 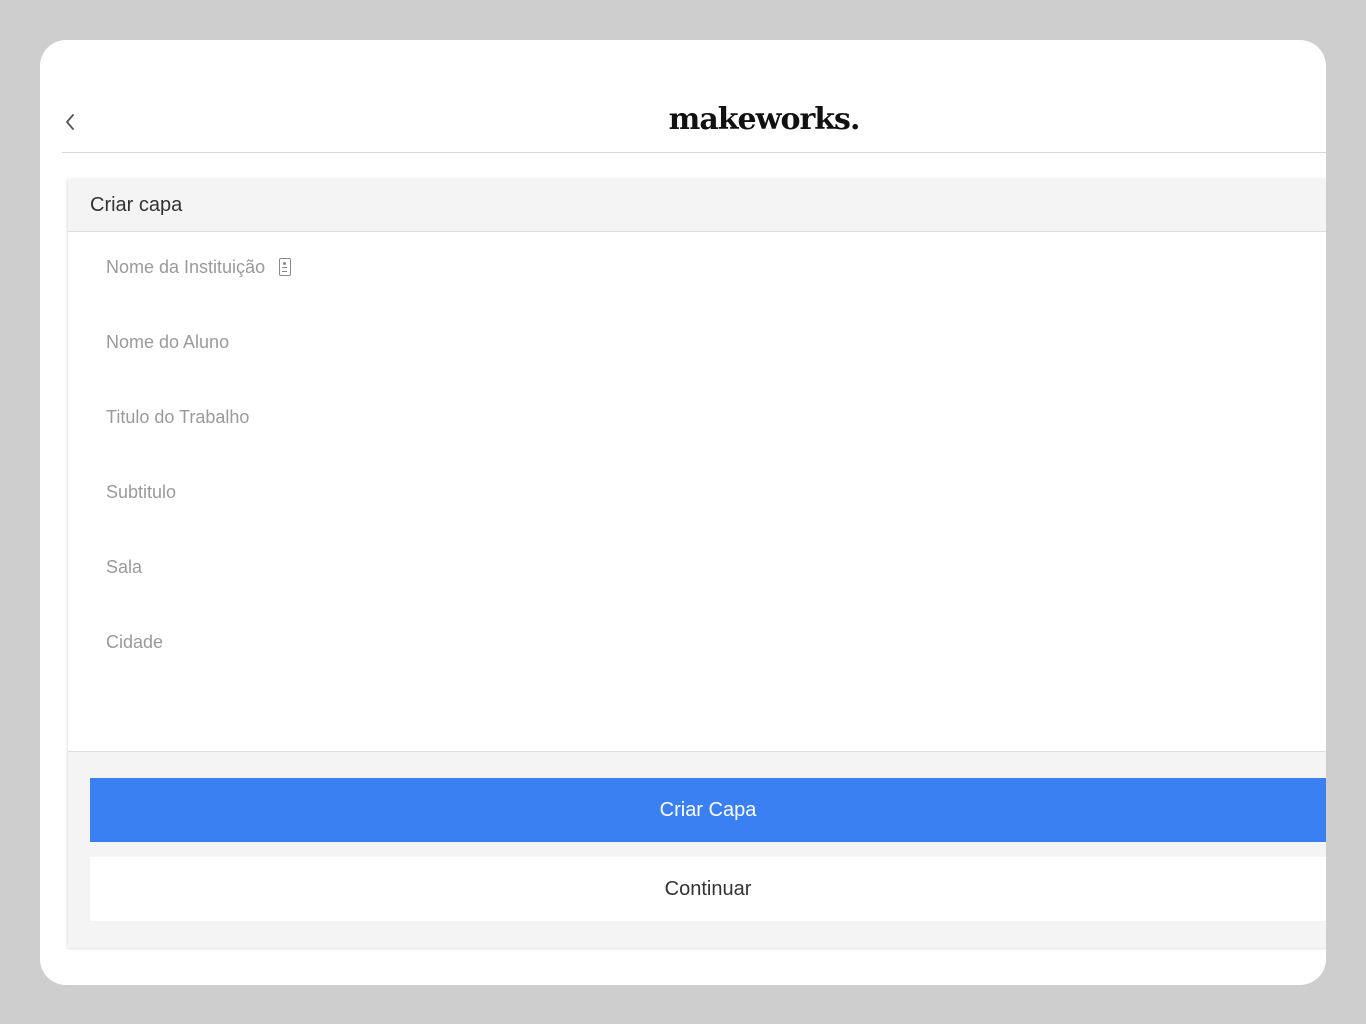 What do you see at coordinates (178, 416) in the screenshot?
I see `field-label: Titulo do Trabalho` at bounding box center [178, 416].